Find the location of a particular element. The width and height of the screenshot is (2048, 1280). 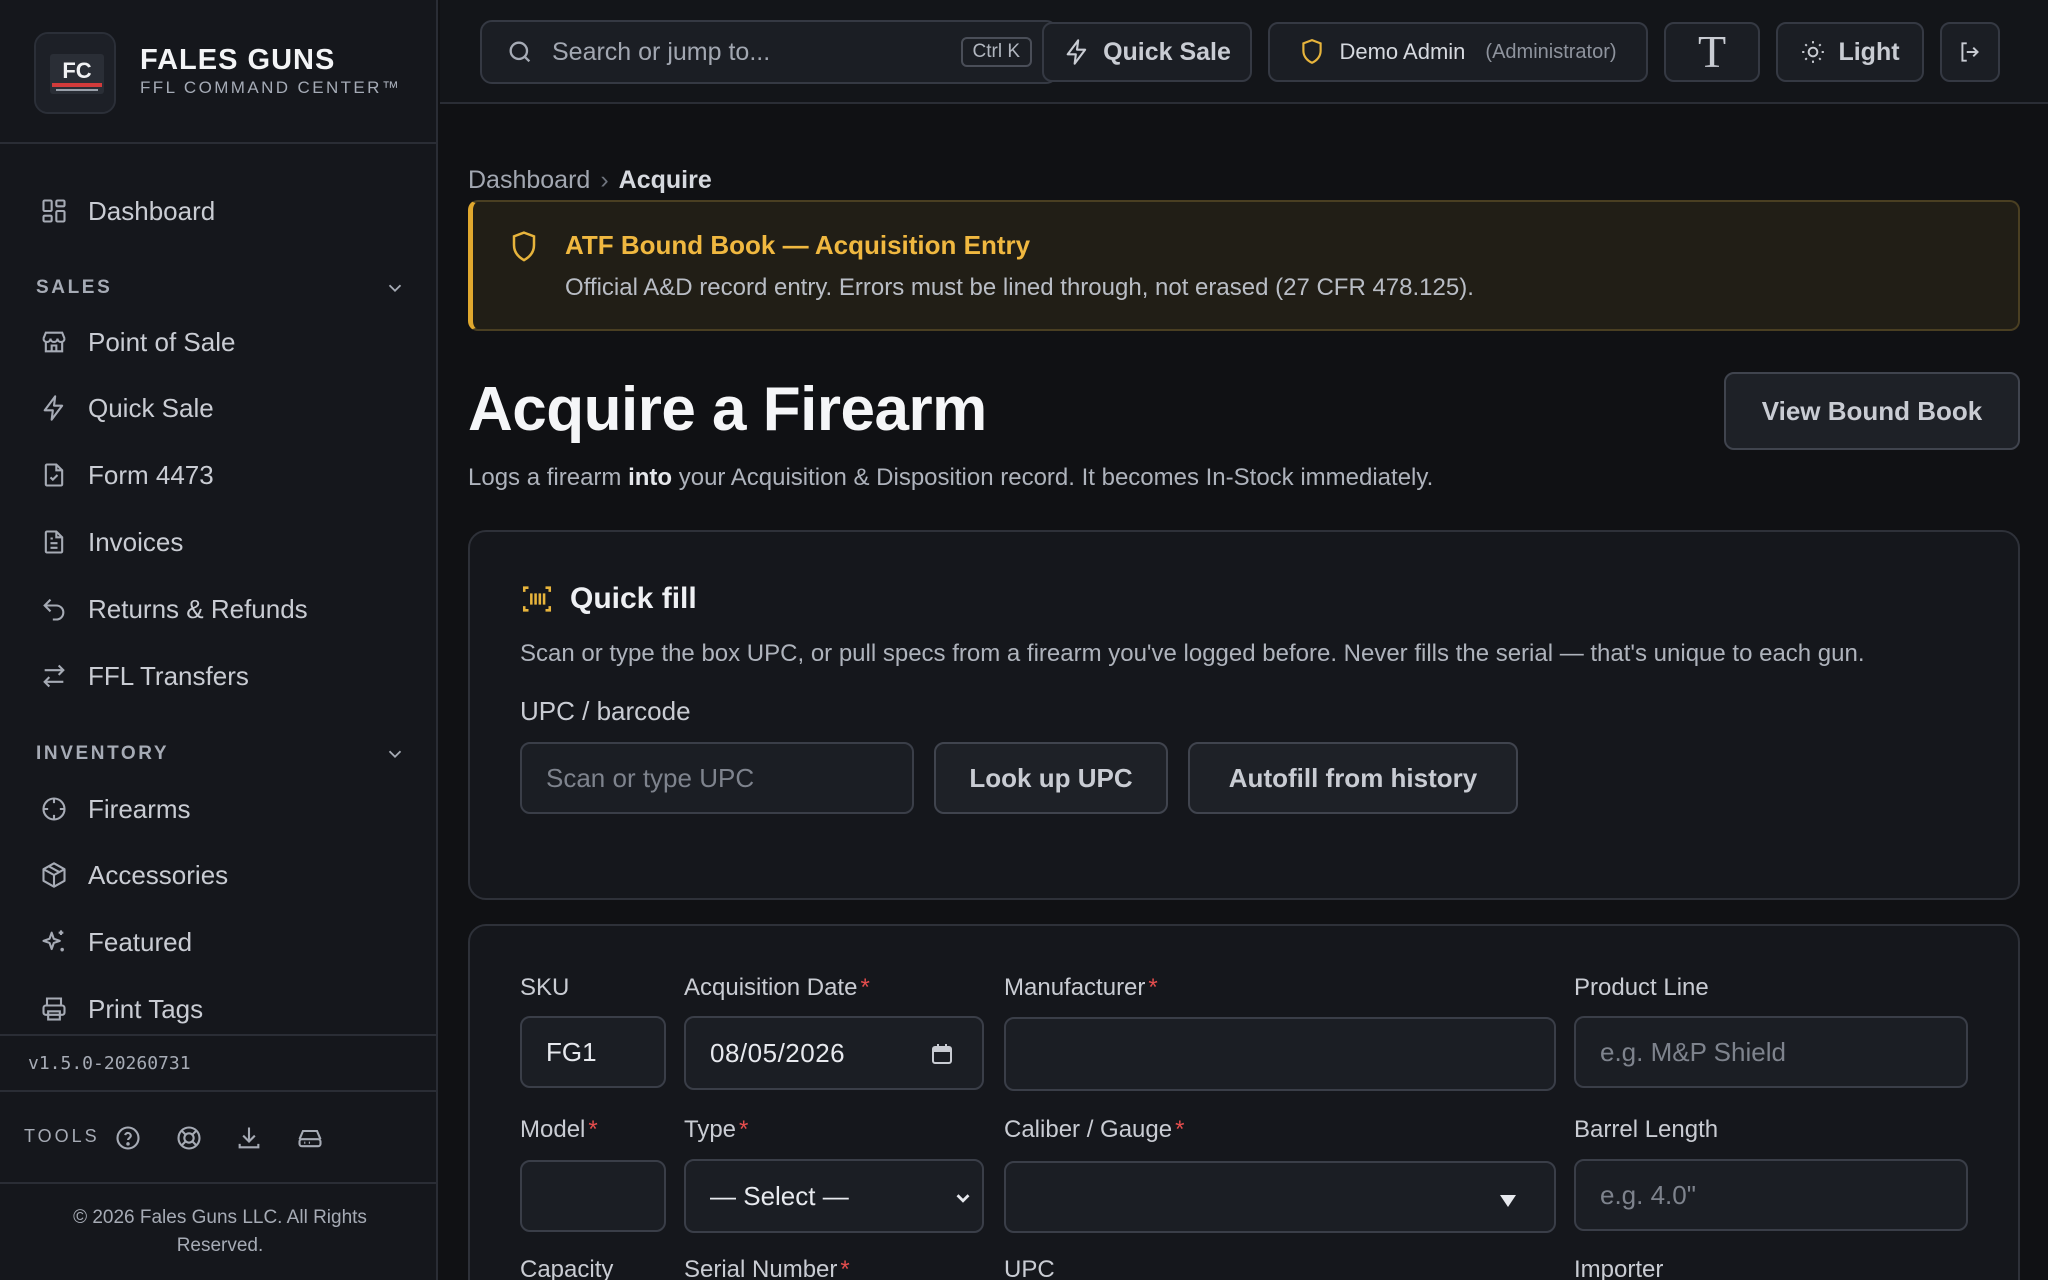

breadcrumb-current: Acquire is located at coordinates (665, 180).